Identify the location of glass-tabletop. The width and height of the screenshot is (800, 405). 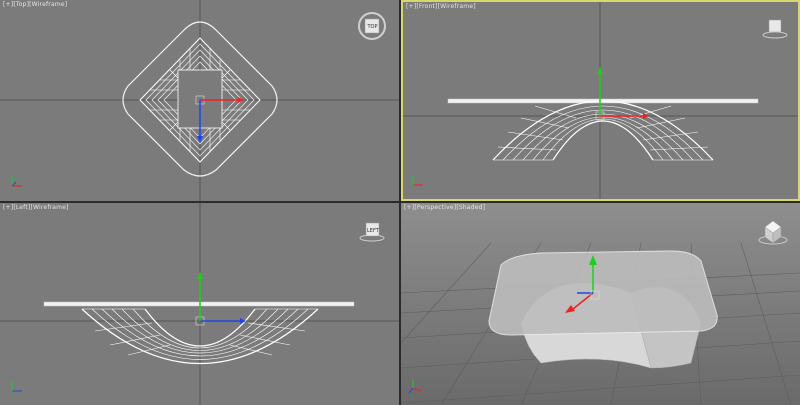
(603, 293).